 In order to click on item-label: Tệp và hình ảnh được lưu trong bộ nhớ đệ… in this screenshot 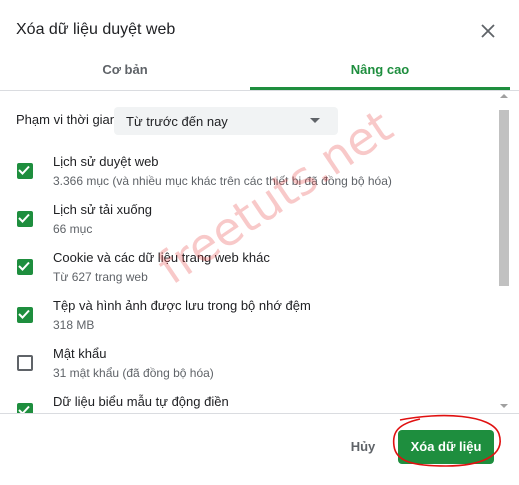, I will do `click(182, 305)`.